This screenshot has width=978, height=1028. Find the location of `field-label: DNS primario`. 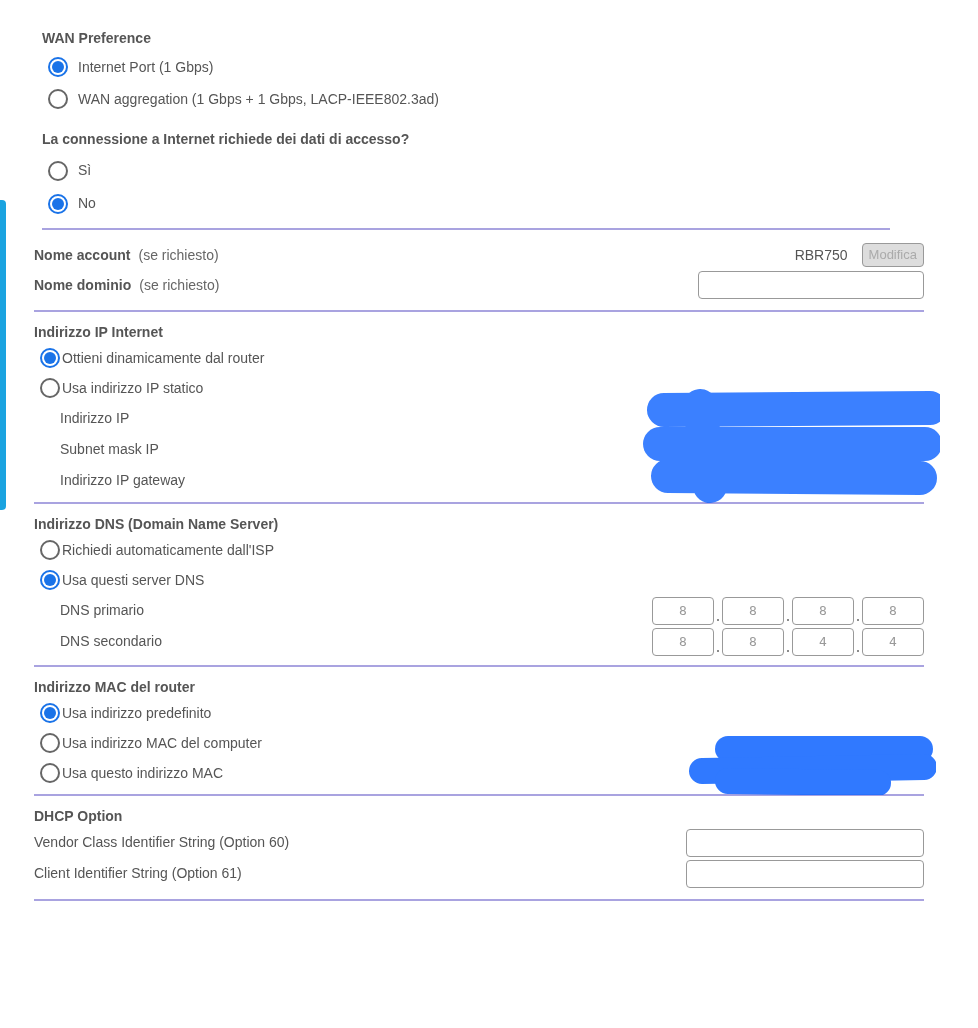

field-label: DNS primario is located at coordinates (101, 610).